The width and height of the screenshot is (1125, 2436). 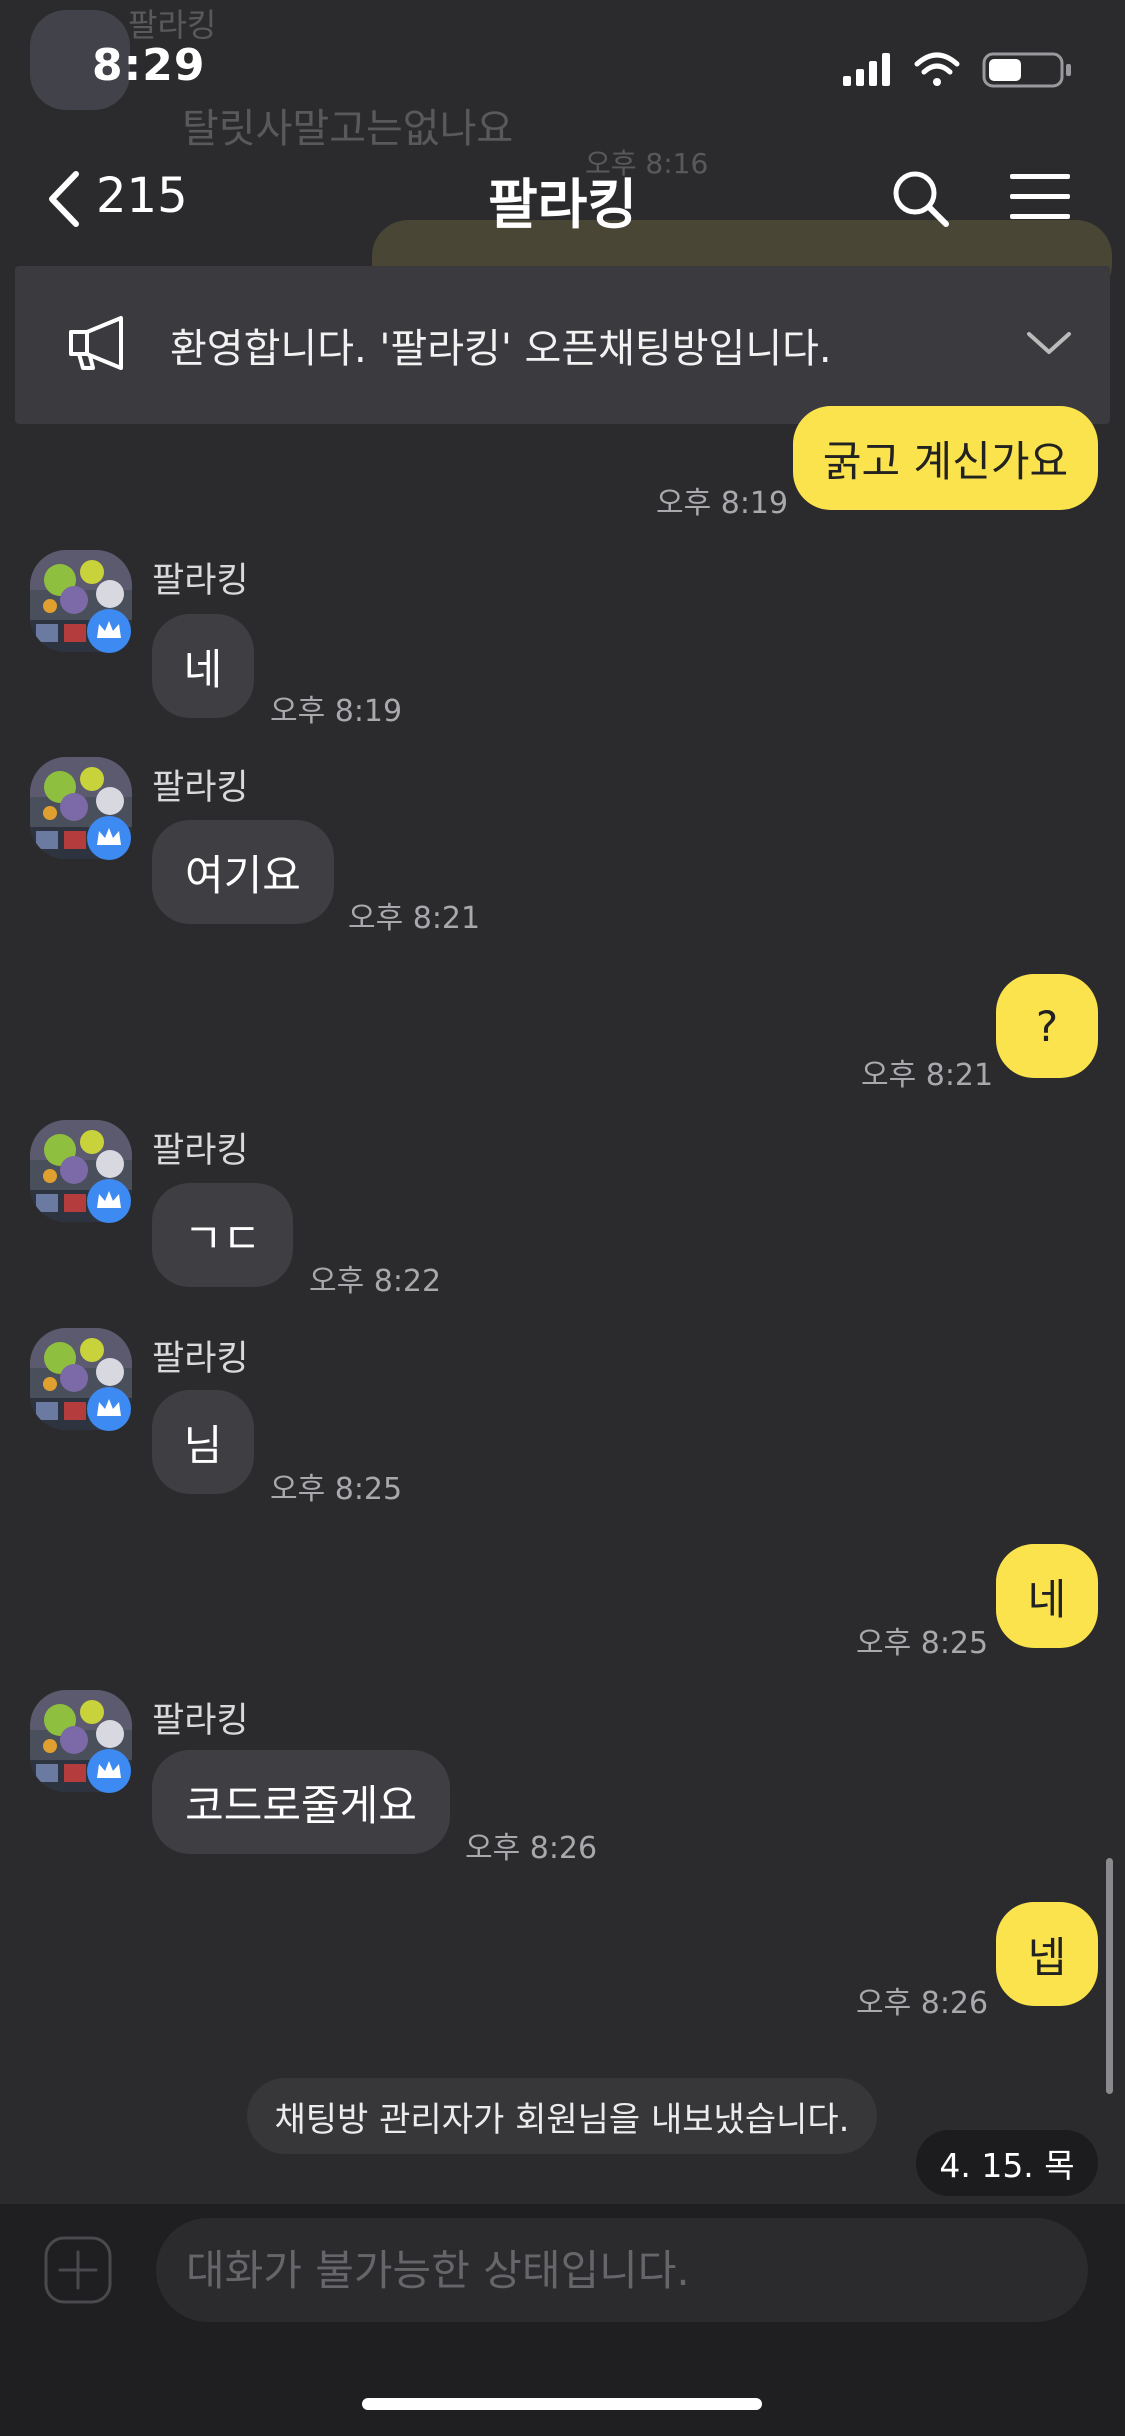 What do you see at coordinates (562, 2116) in the screenshot?
I see `system-message: 채팅방 관리자가 회원님을 내보냈습니다.` at bounding box center [562, 2116].